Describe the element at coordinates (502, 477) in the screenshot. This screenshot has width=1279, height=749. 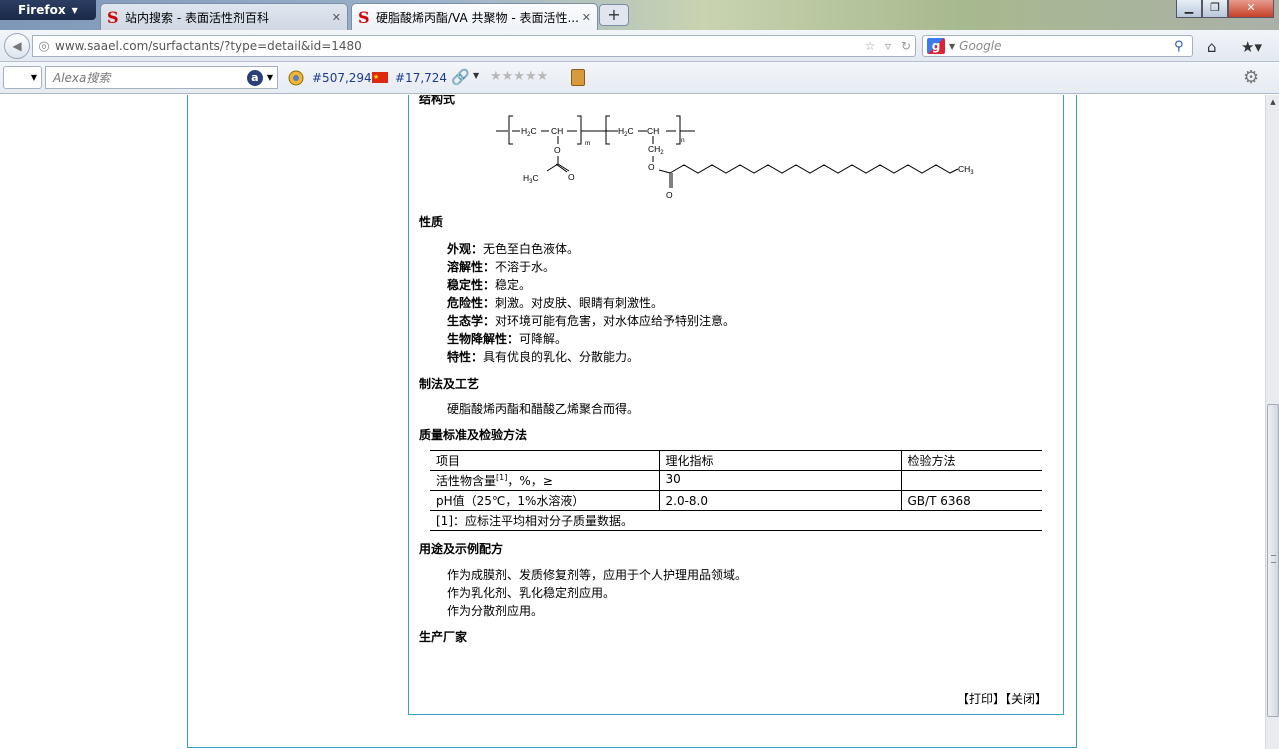
I see `footnote-ref: [1]` at that location.